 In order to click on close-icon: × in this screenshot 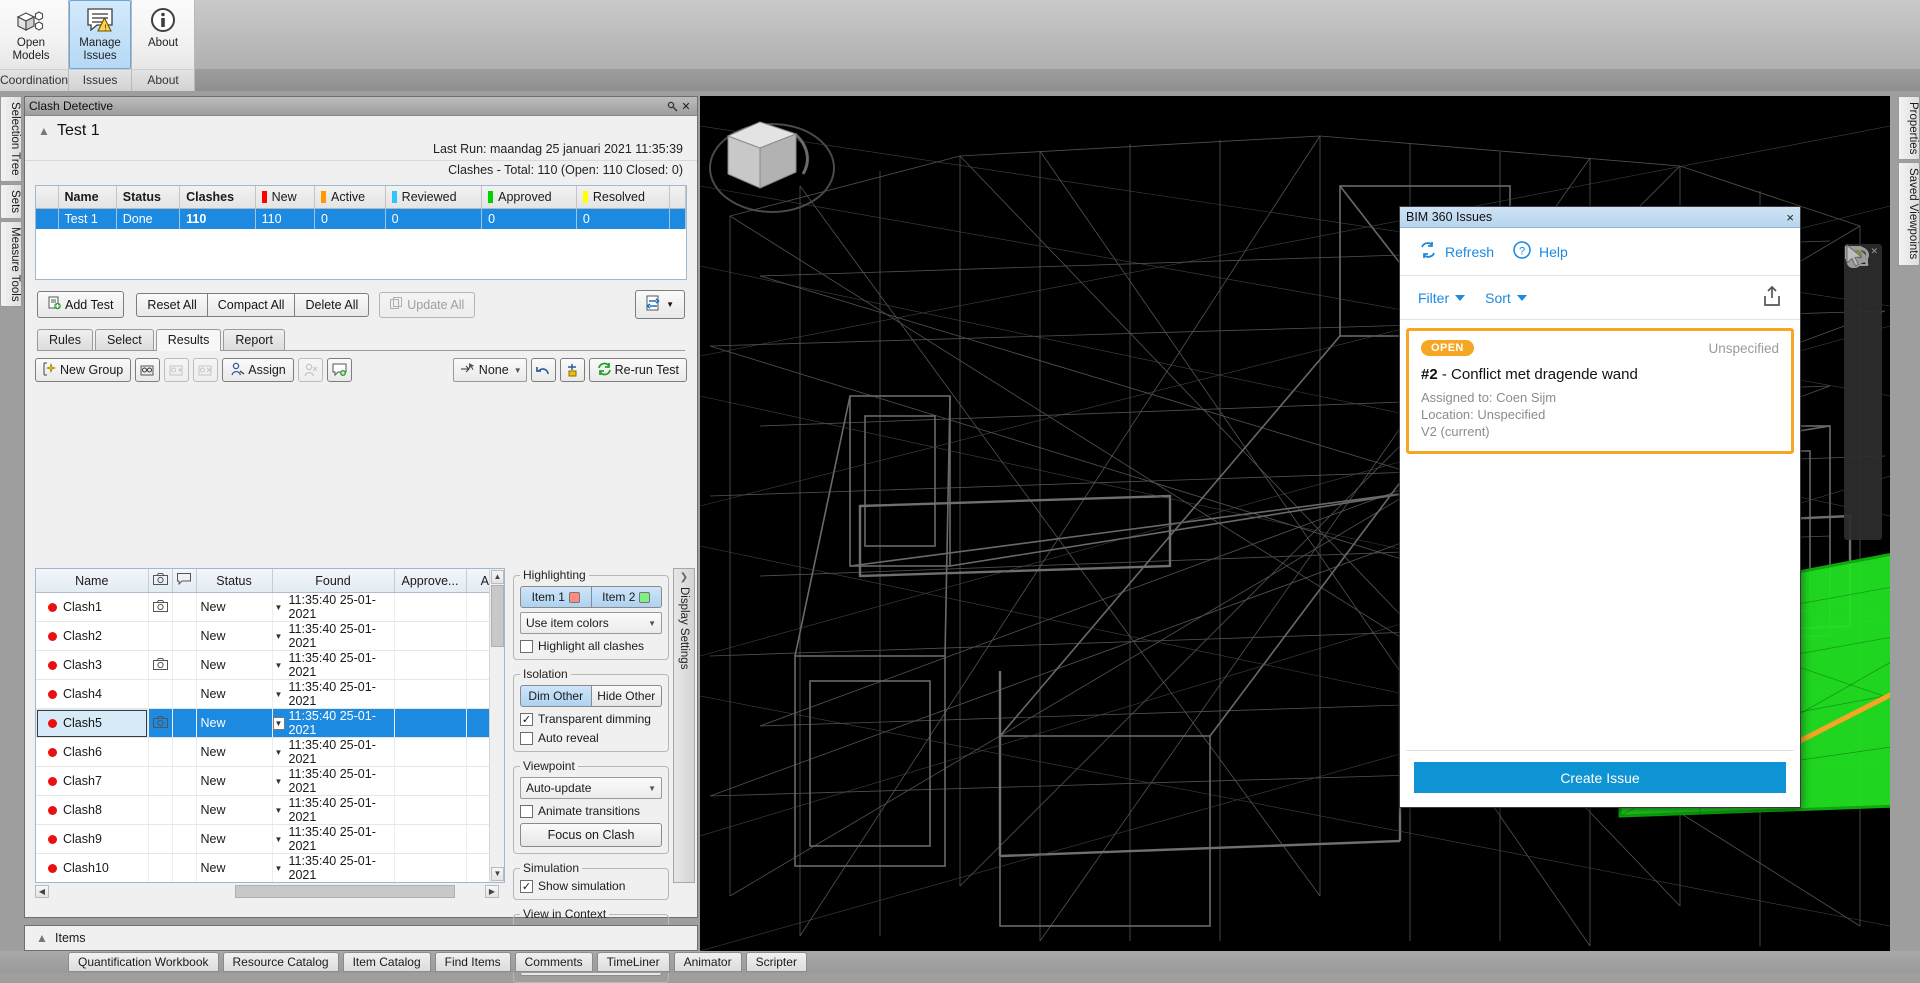, I will do `click(1790, 217)`.